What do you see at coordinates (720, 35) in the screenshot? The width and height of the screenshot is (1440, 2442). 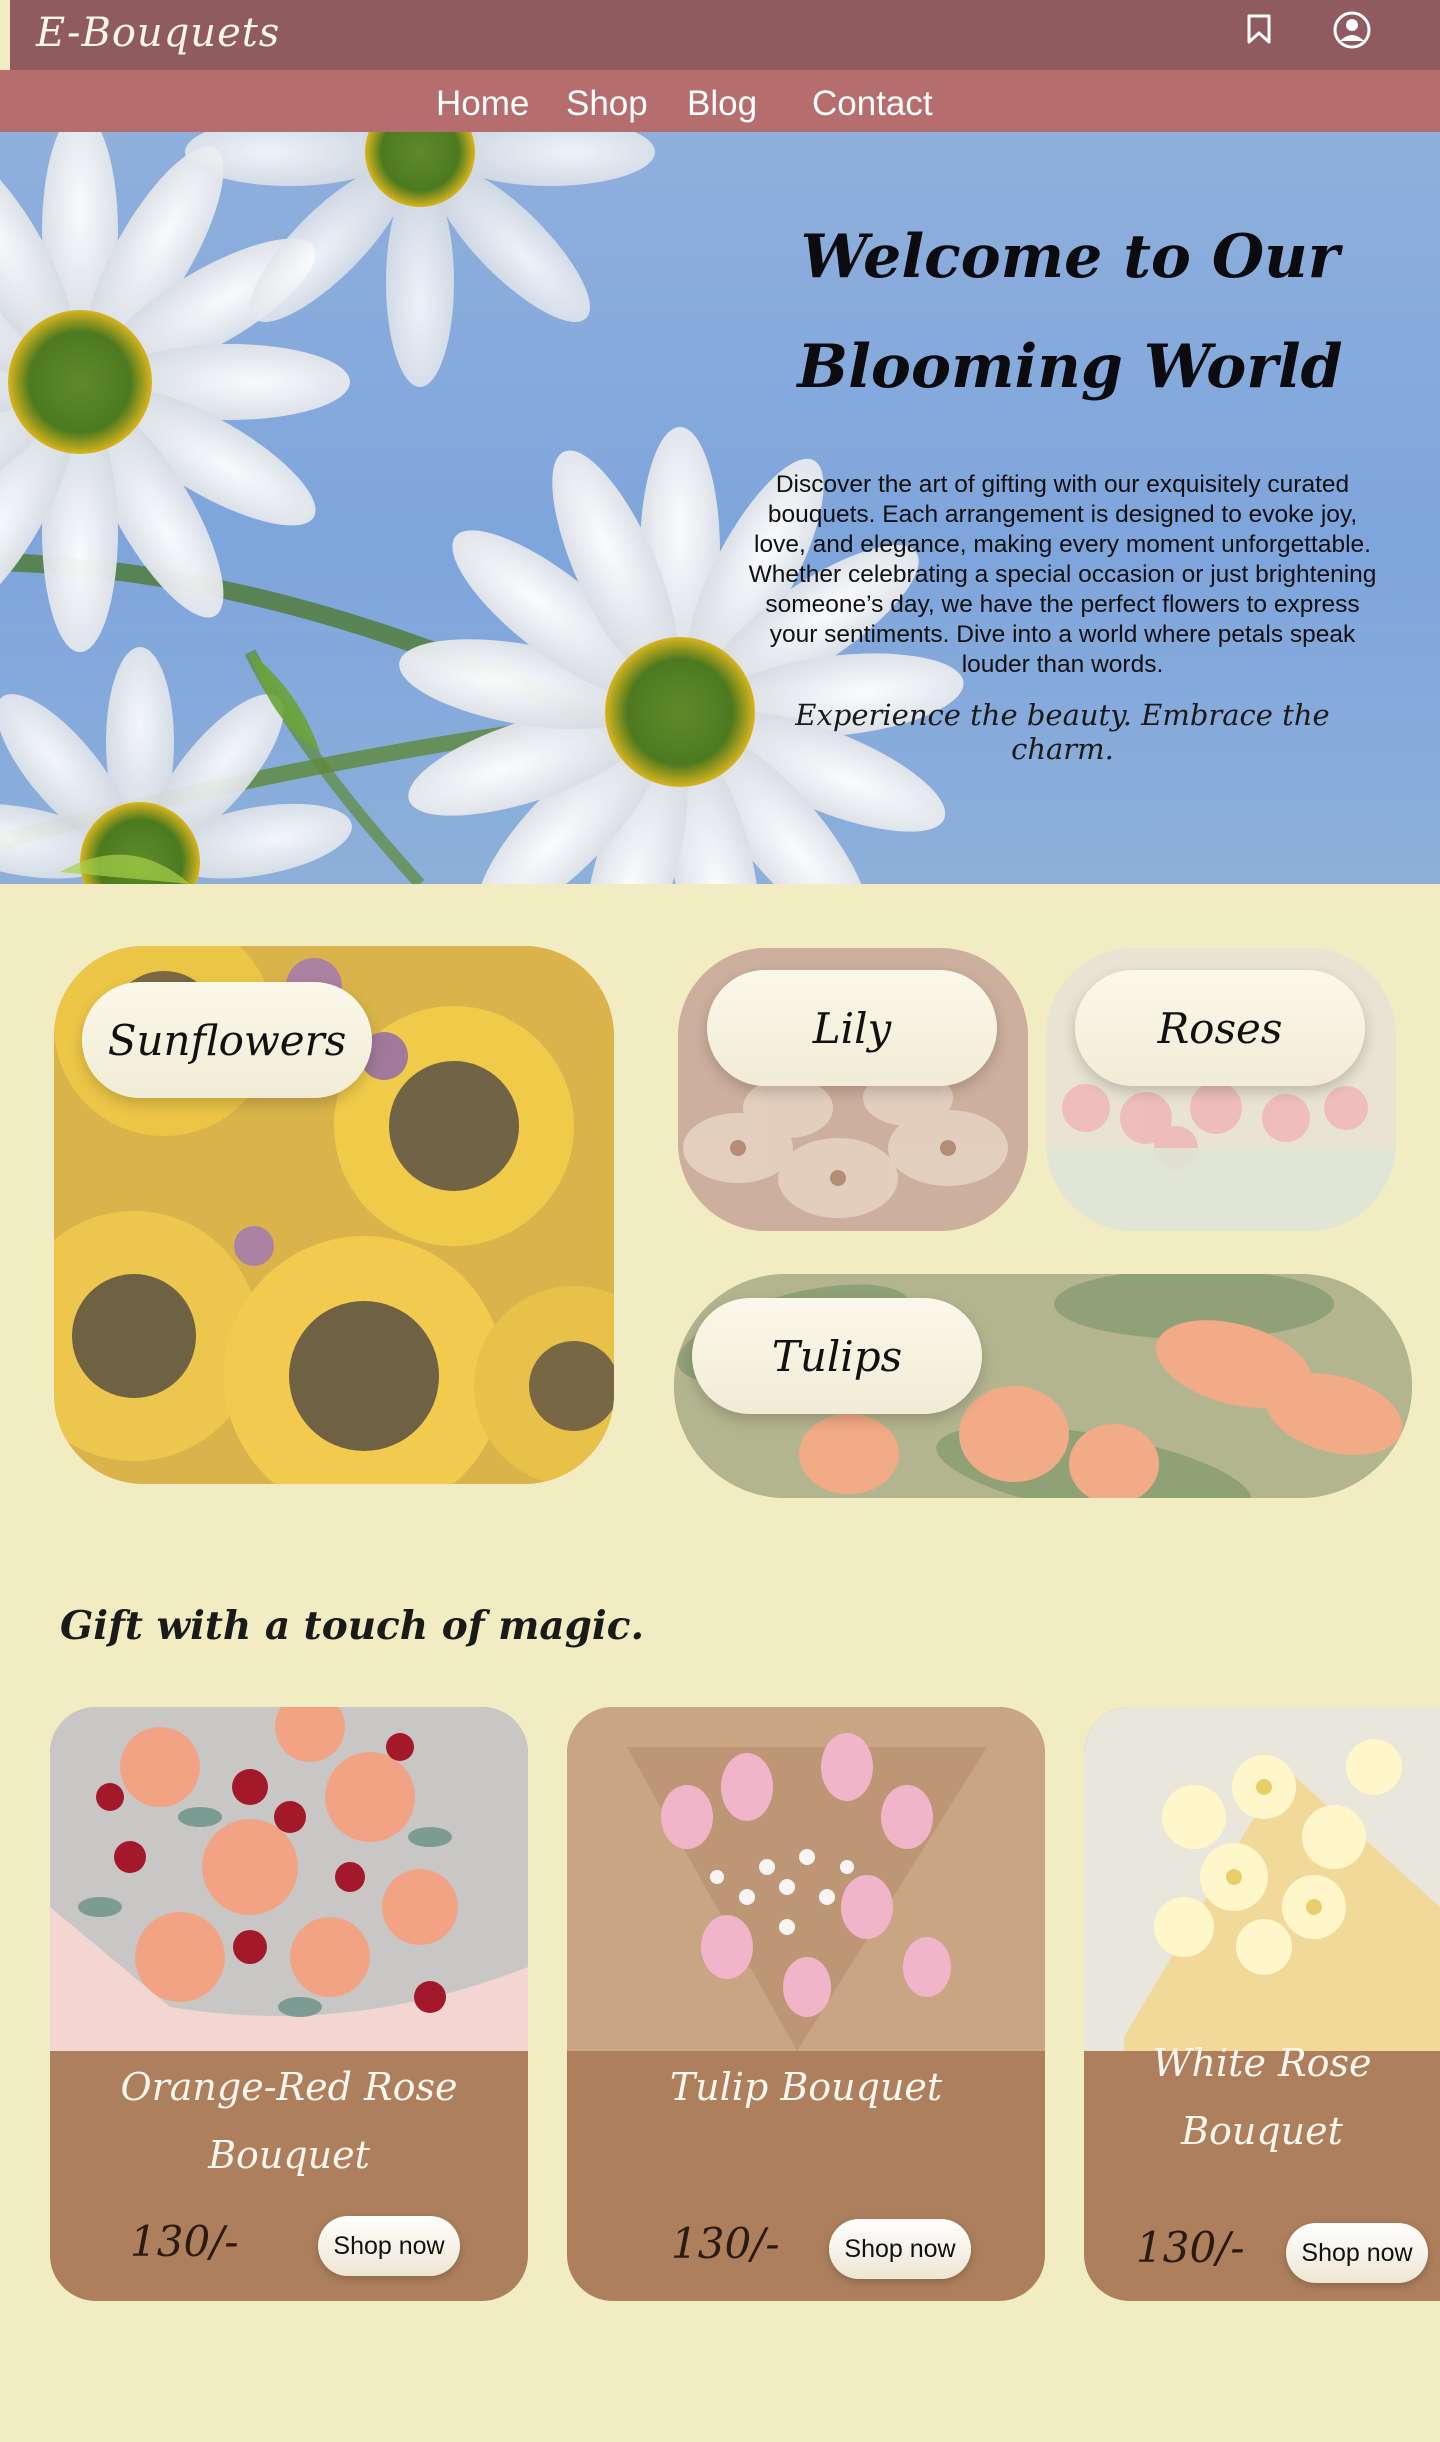 I see `top-bar: E-Bouquets` at bounding box center [720, 35].